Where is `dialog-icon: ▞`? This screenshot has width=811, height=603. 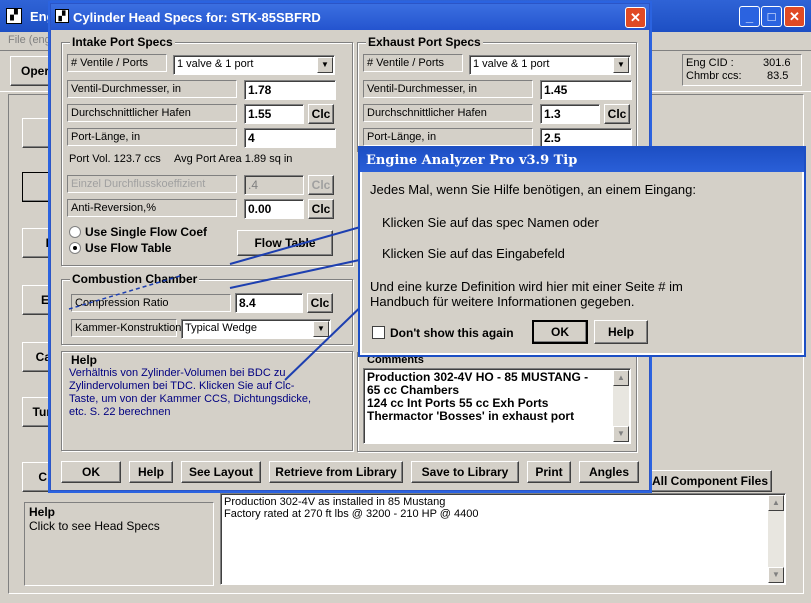
dialog-icon: ▞ is located at coordinates (62, 16).